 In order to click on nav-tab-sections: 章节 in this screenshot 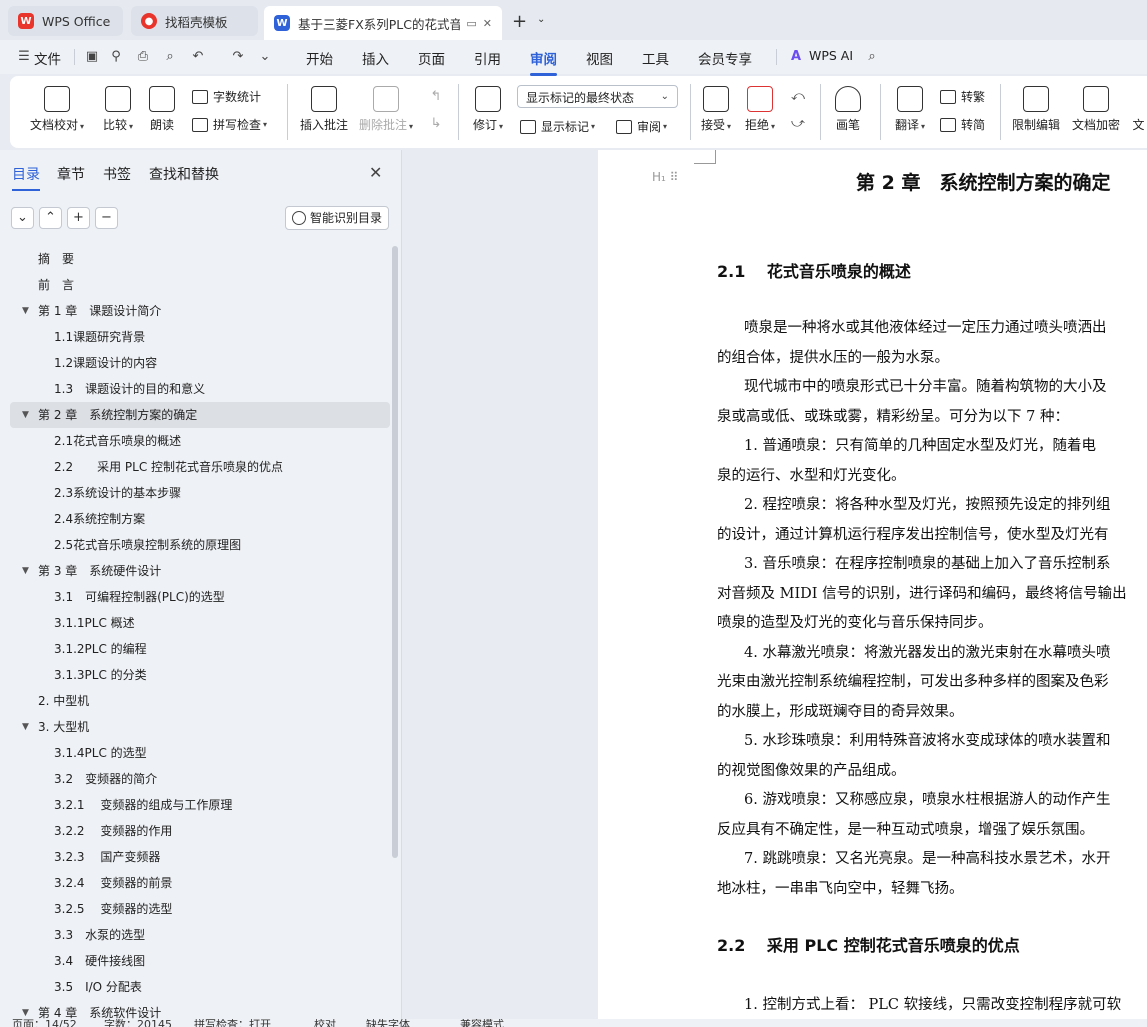, I will do `click(71, 174)`.